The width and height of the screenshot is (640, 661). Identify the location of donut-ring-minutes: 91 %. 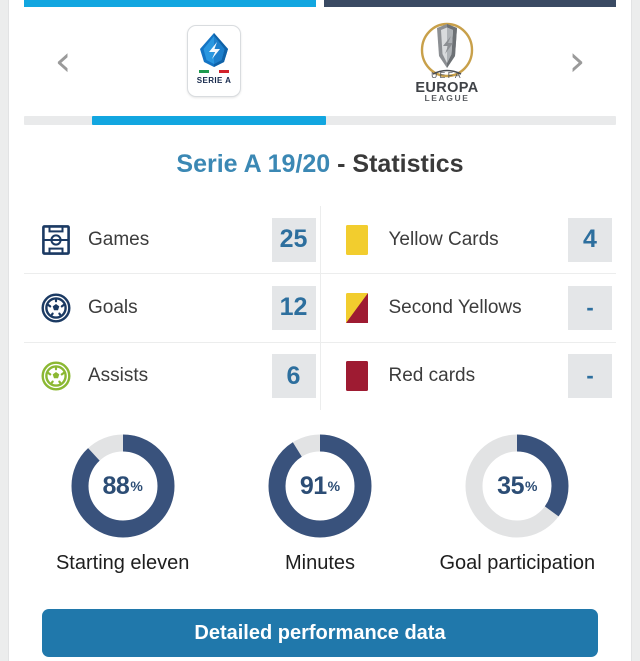
(320, 486).